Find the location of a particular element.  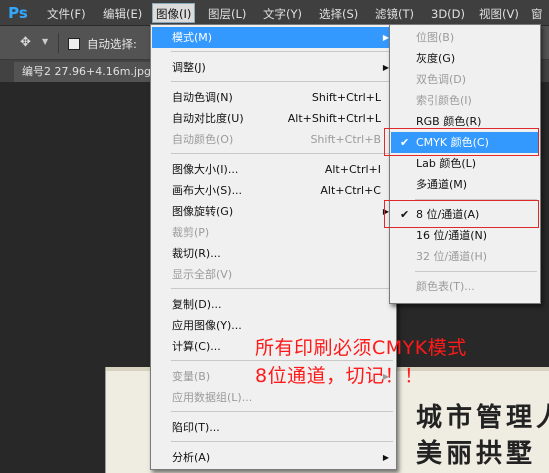

submenu-item-lab-color: Lab 颜色(L) is located at coordinates (465, 163).